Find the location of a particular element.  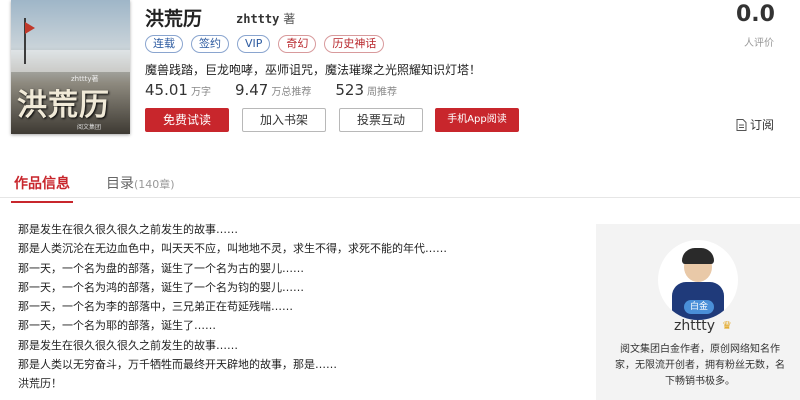

weekly-recommend: 523 is located at coordinates (349, 90).